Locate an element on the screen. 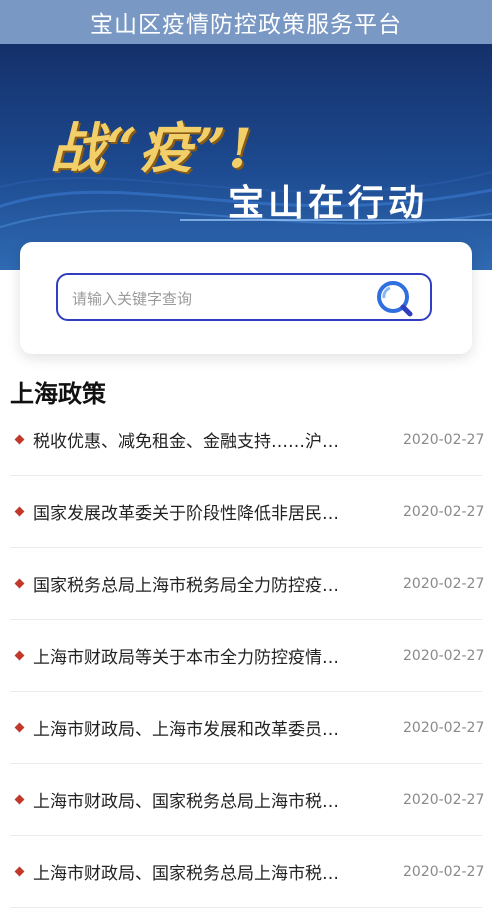  news-item: 上海市财政局、上海市发展和改革委员… 2020-02-27 is located at coordinates (247, 728).